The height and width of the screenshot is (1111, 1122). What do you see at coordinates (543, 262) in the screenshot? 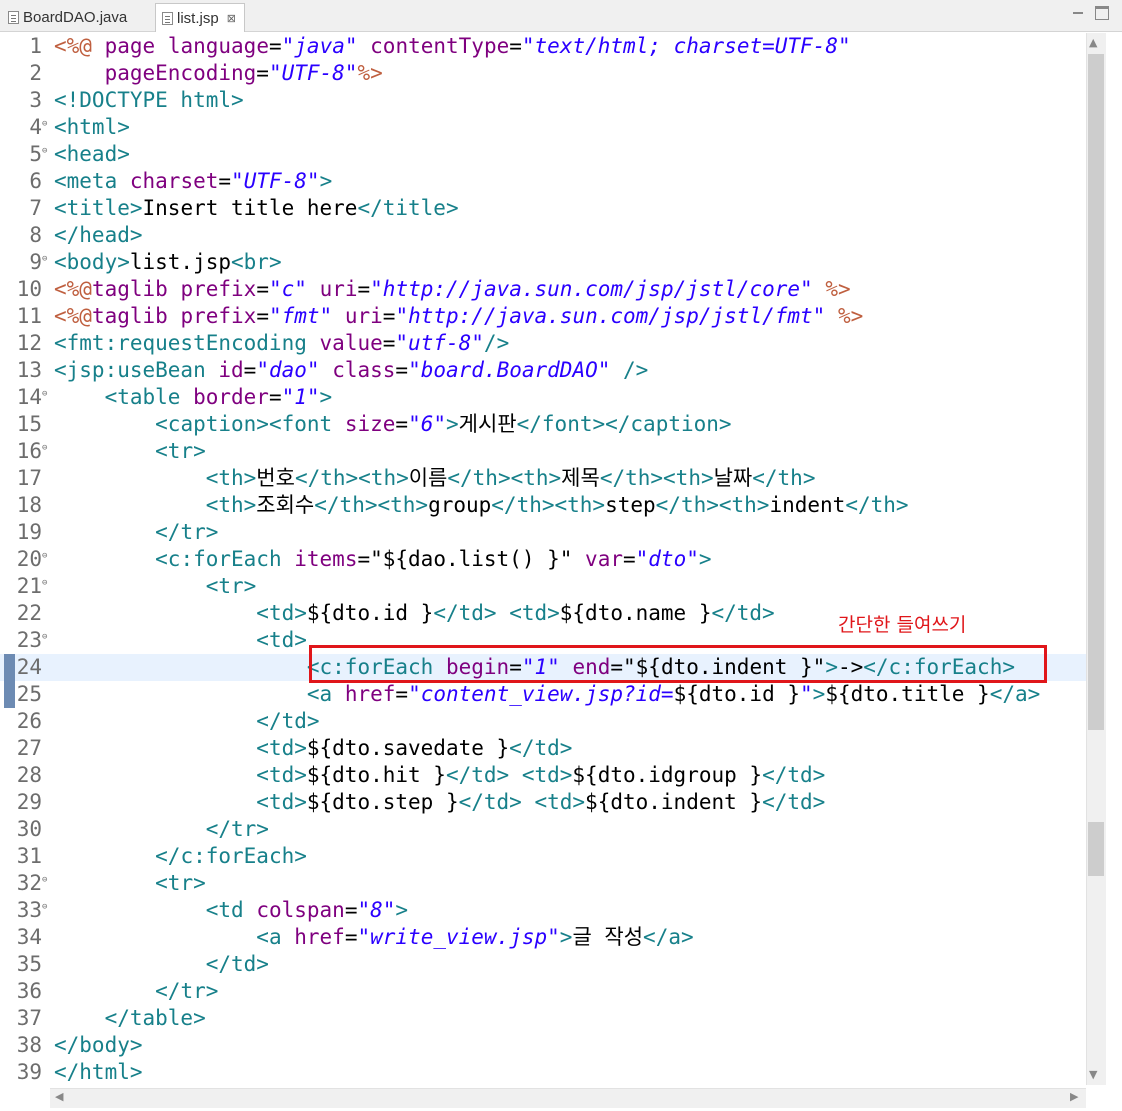
I see `code-line: 9 ⊖ <body>list.jsp<br>` at bounding box center [543, 262].